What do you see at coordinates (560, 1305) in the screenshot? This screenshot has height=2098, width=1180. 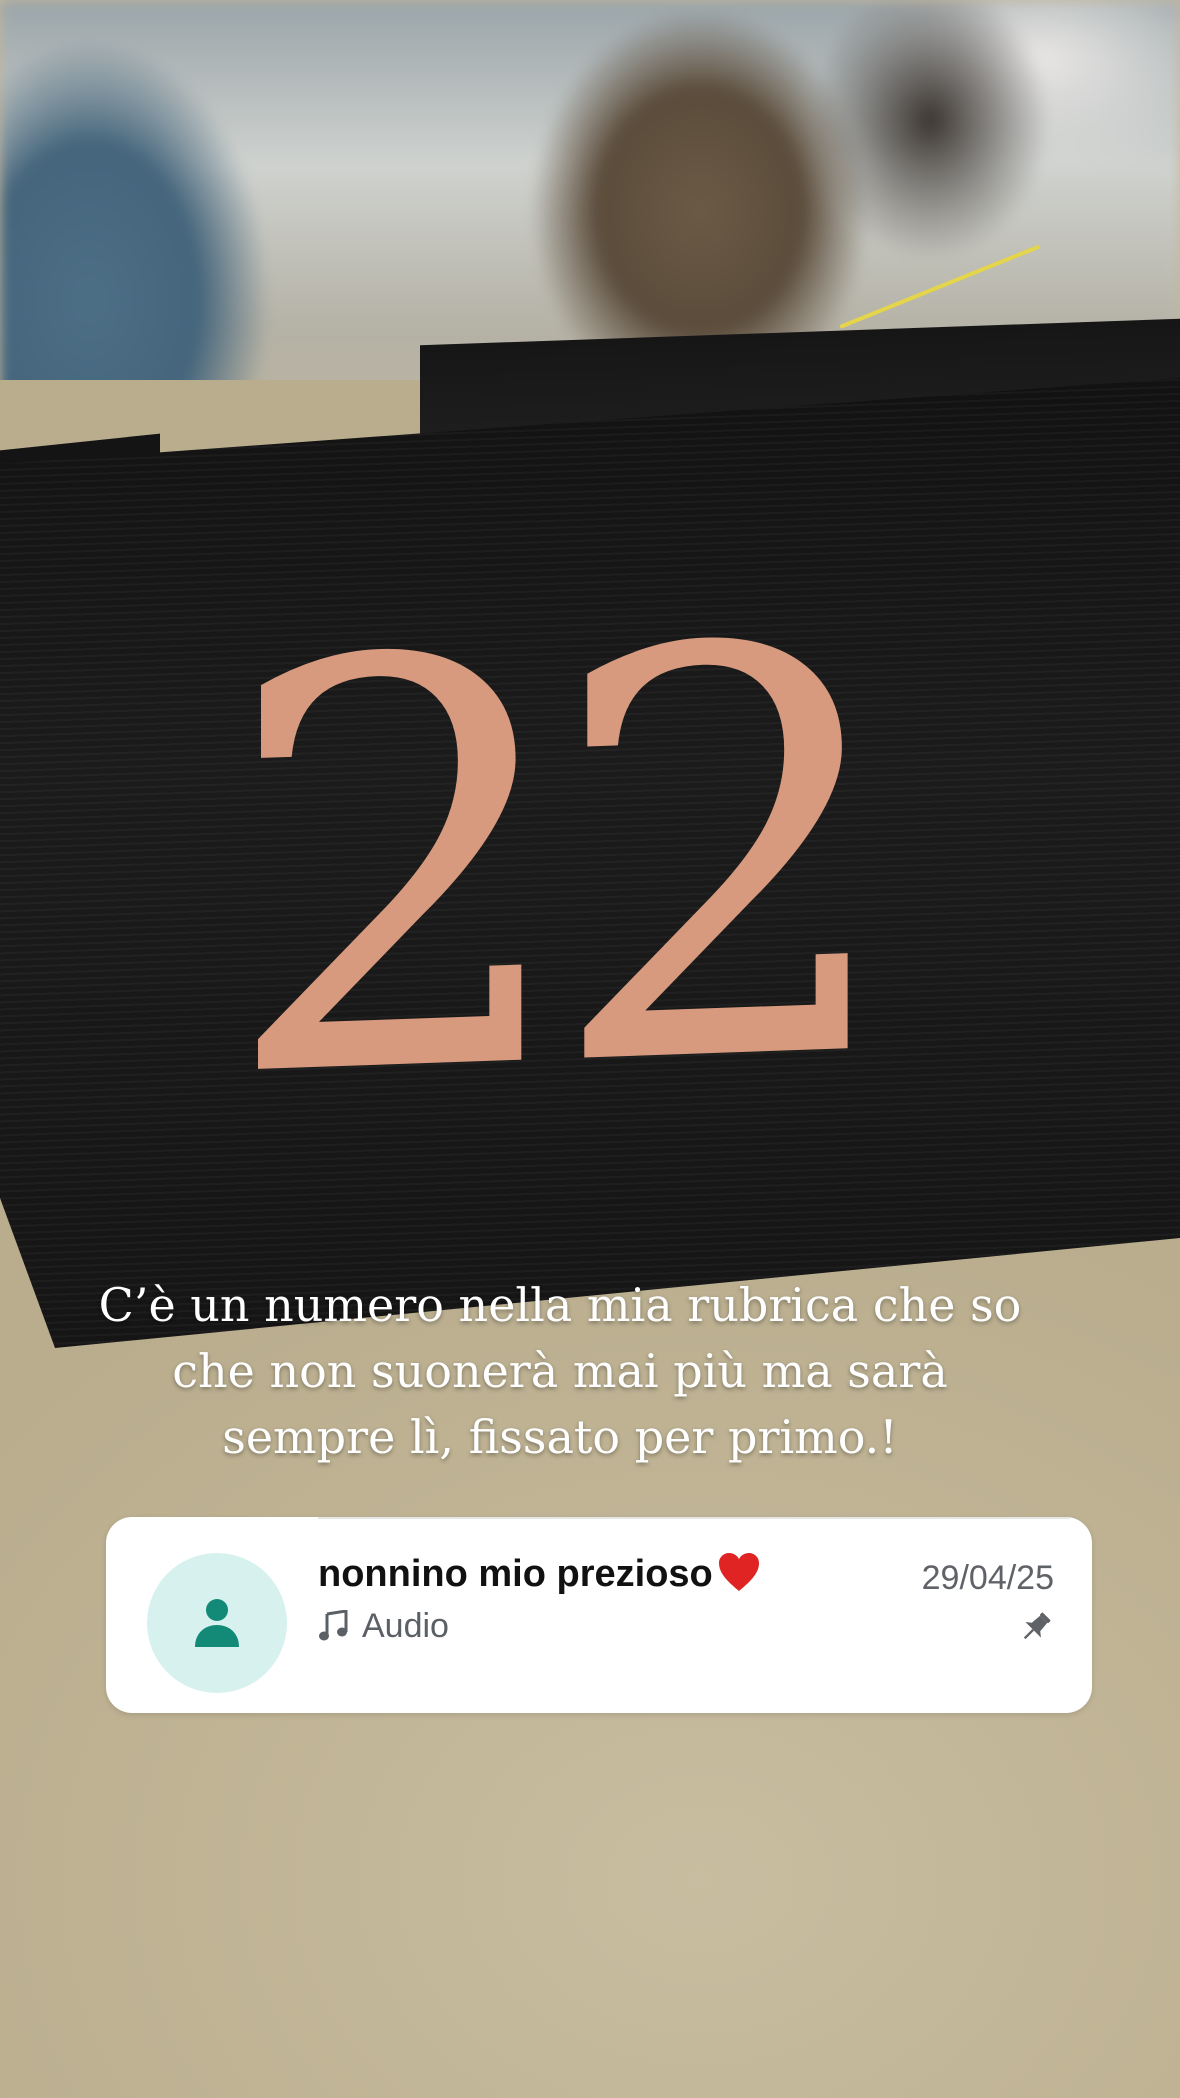 I see `caption-line: C’è un numero nella mia rubrica che so` at bounding box center [560, 1305].